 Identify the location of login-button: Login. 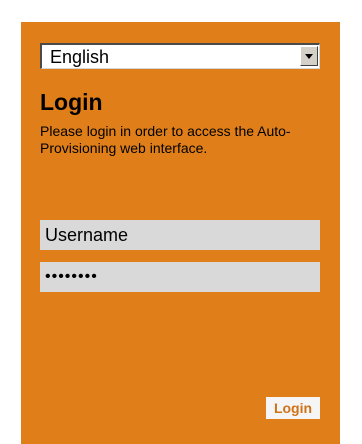
(293, 408).